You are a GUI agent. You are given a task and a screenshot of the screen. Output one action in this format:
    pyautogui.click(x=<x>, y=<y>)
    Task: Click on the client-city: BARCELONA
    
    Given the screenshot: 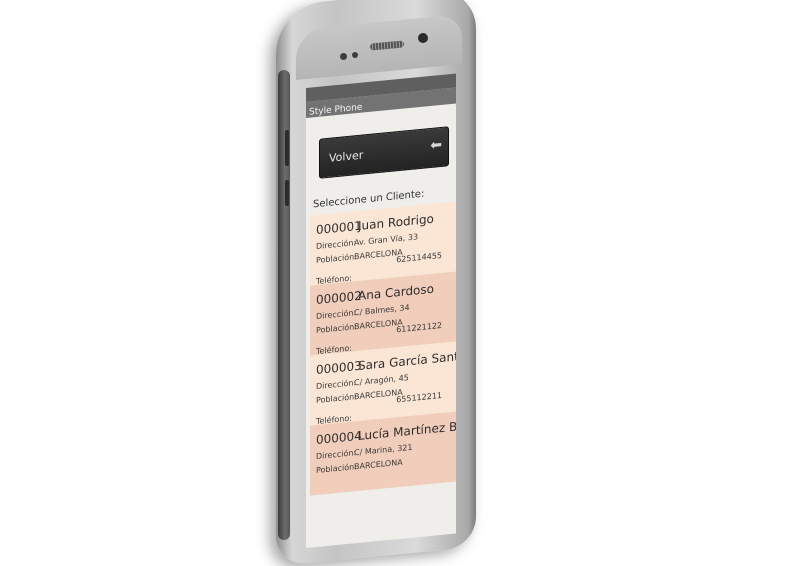 What is the action you would take?
    pyautogui.click(x=378, y=464)
    